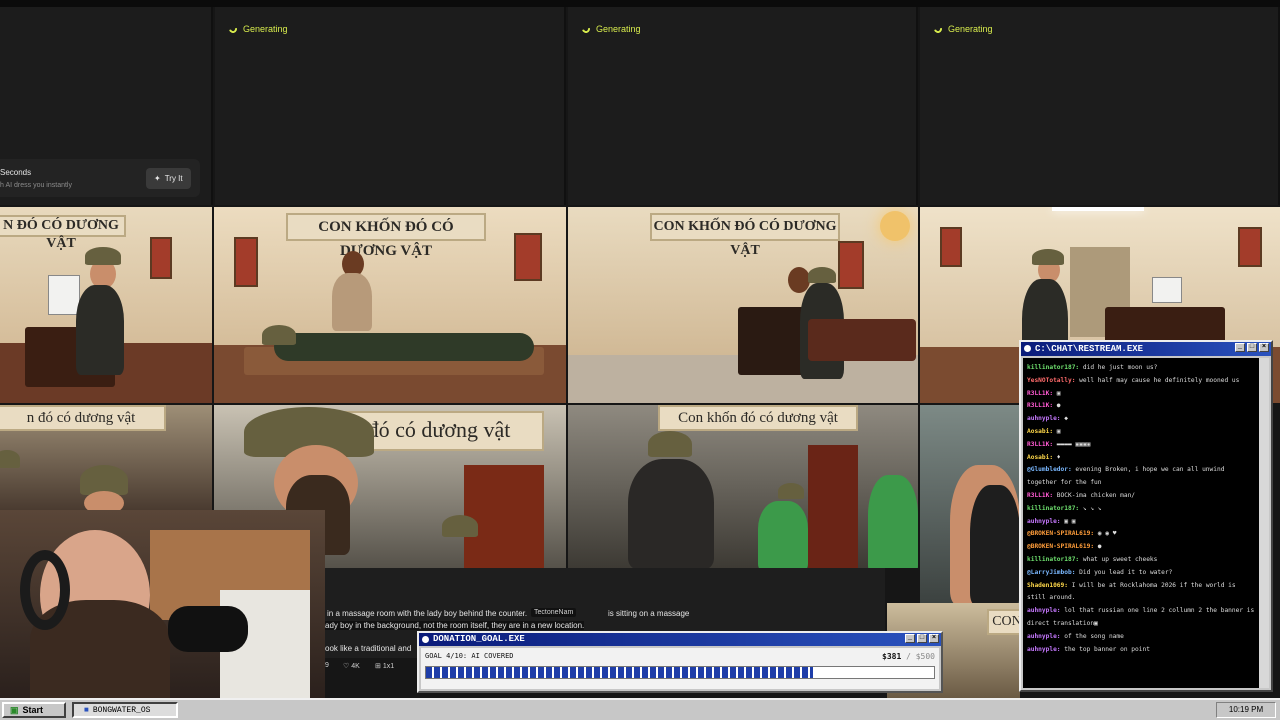 The width and height of the screenshot is (1280, 720). What do you see at coordinates (106, 305) in the screenshot?
I see `generated-image-1: N ĐÓ CÓ DƯƠNG VẬT` at bounding box center [106, 305].